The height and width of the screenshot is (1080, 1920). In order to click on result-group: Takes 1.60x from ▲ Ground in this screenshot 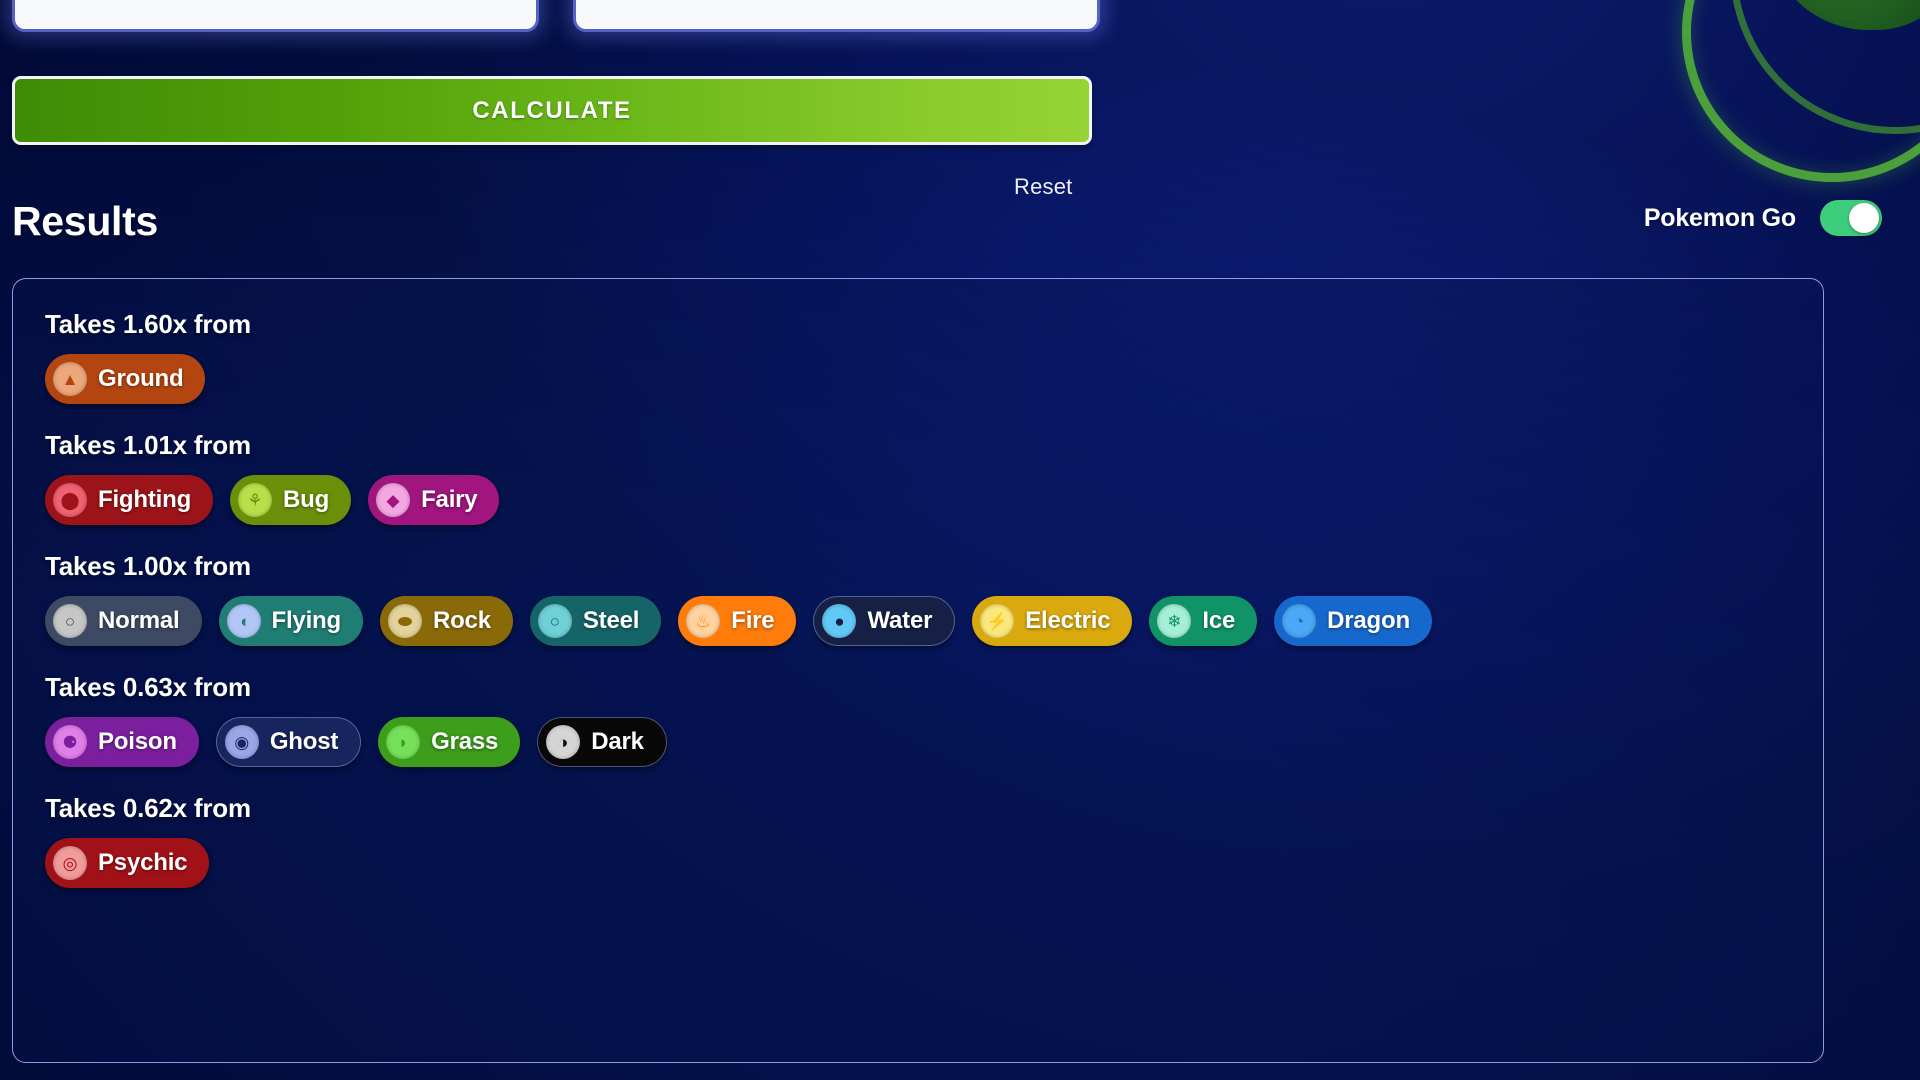, I will do `click(934, 356)`.